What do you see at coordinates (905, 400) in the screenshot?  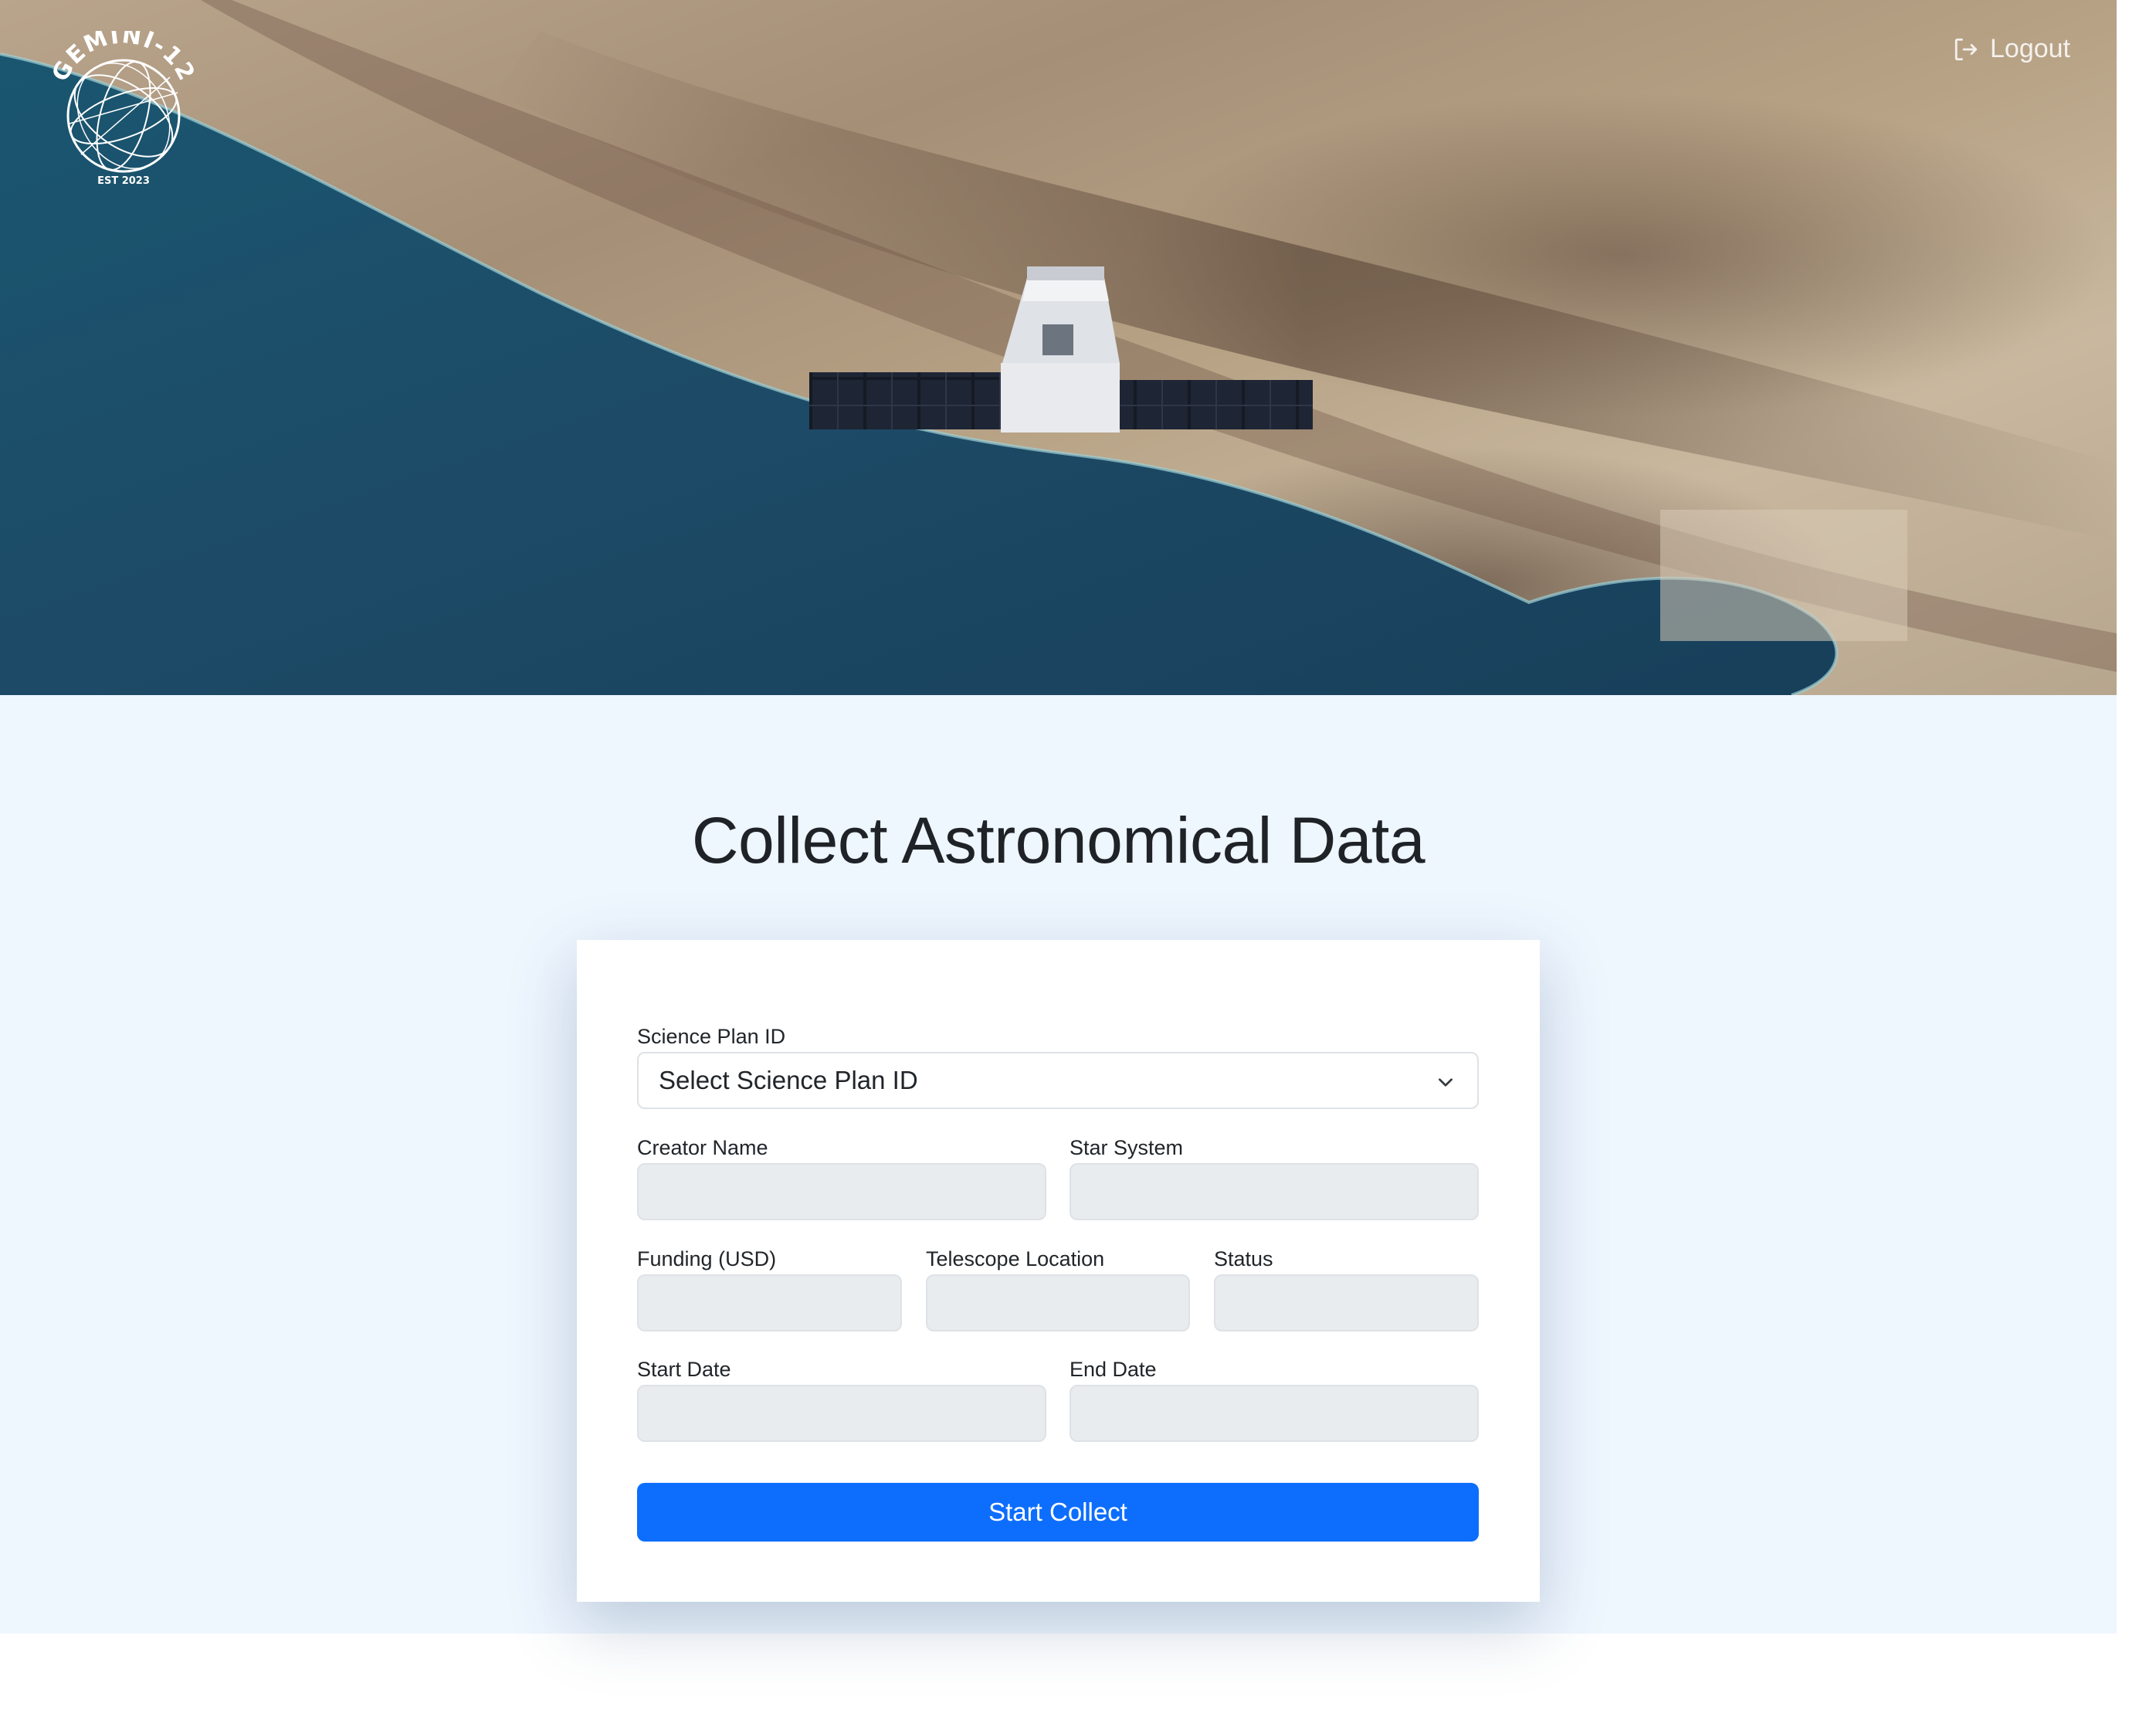 I see `solar-panel-left` at bounding box center [905, 400].